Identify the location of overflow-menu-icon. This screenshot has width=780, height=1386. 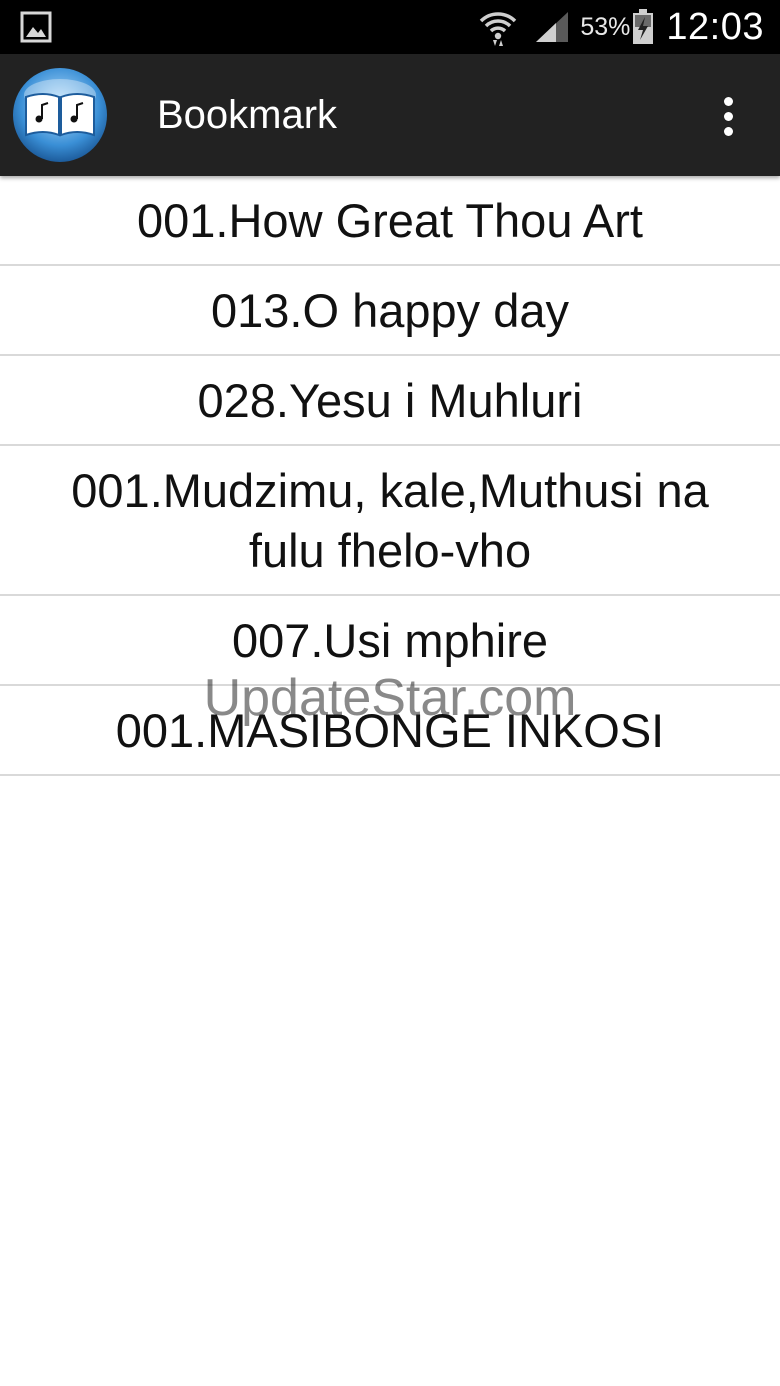
(728, 116).